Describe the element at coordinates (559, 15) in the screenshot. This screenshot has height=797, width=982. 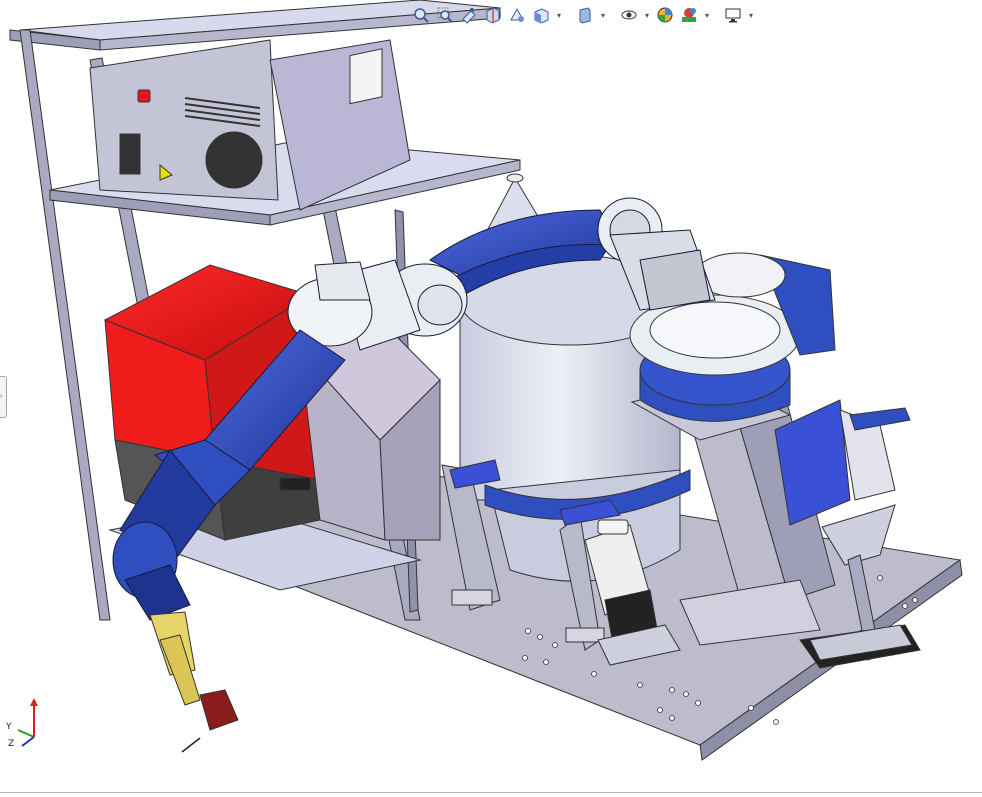
I see `view-orientation-dropdown: ▾` at that location.